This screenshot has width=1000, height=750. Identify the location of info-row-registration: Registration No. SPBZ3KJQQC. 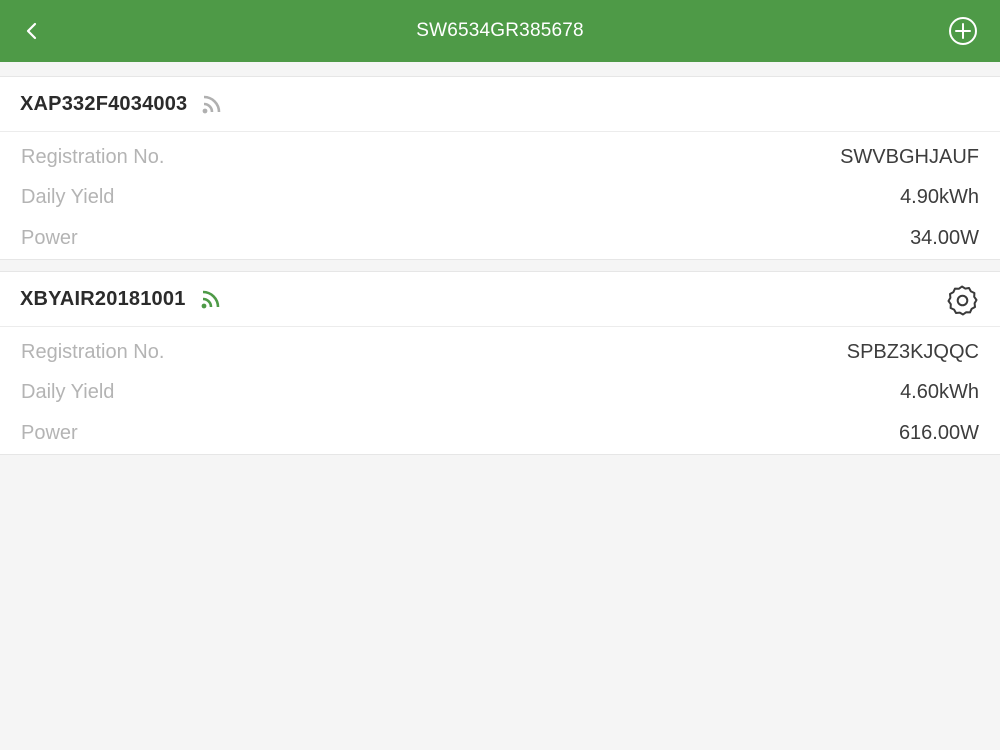
(500, 352).